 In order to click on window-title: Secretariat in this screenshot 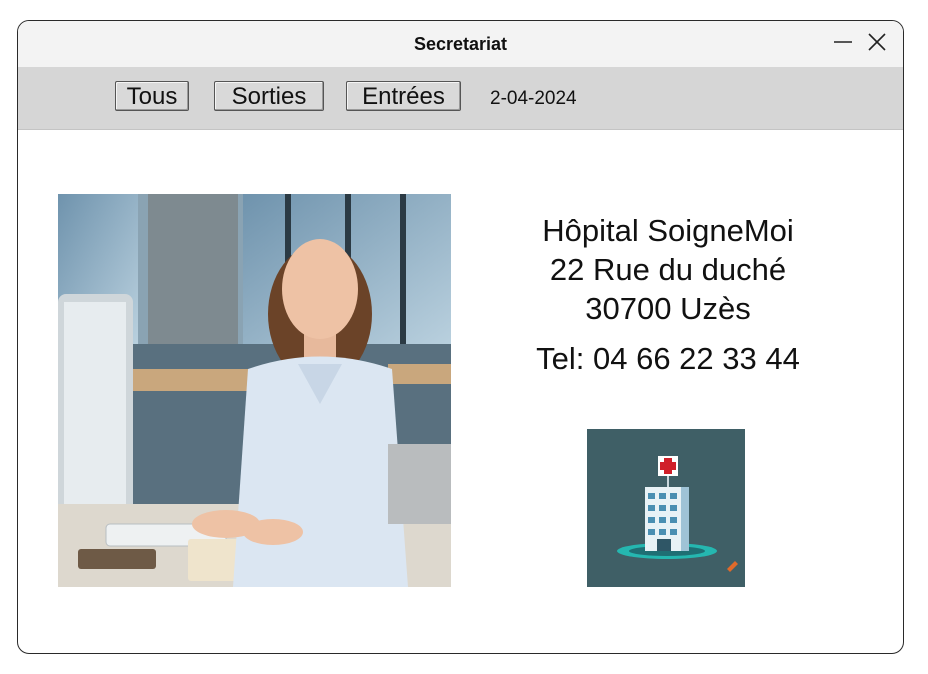, I will do `click(460, 44)`.